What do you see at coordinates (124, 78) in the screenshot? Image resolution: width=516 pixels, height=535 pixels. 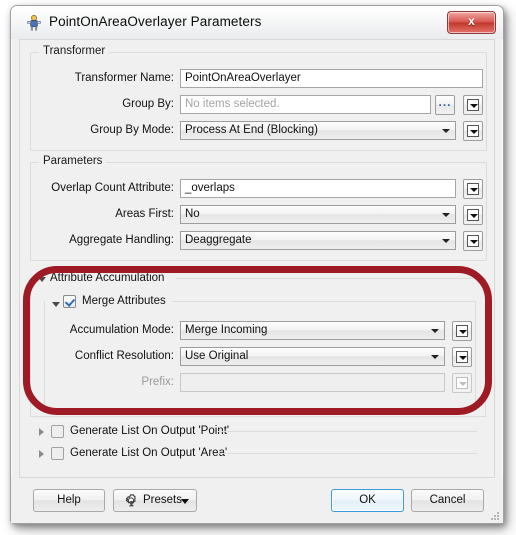 I see `transformer-name-label: Transformer Name:` at bounding box center [124, 78].